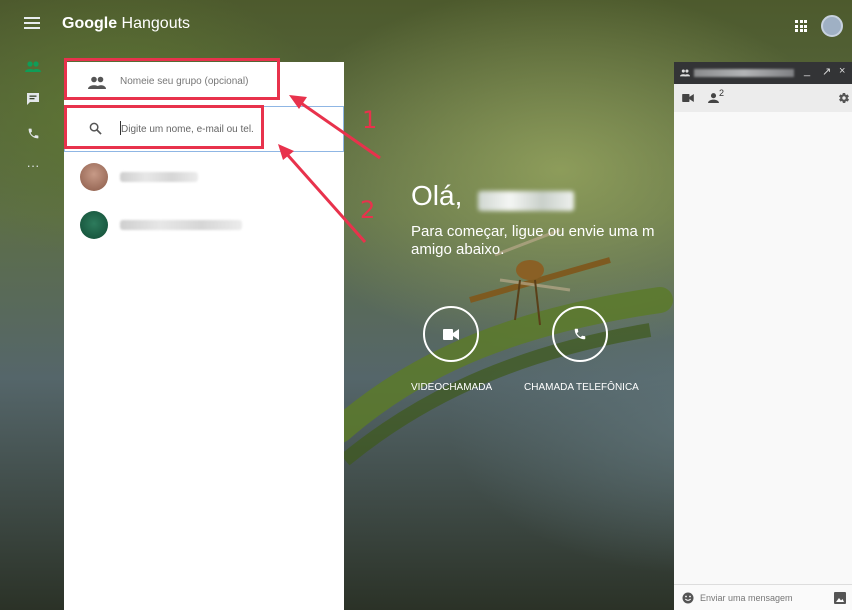 The height and width of the screenshot is (610, 852). What do you see at coordinates (370, 120) in the screenshot?
I see `annotation-number-1: 1` at bounding box center [370, 120].